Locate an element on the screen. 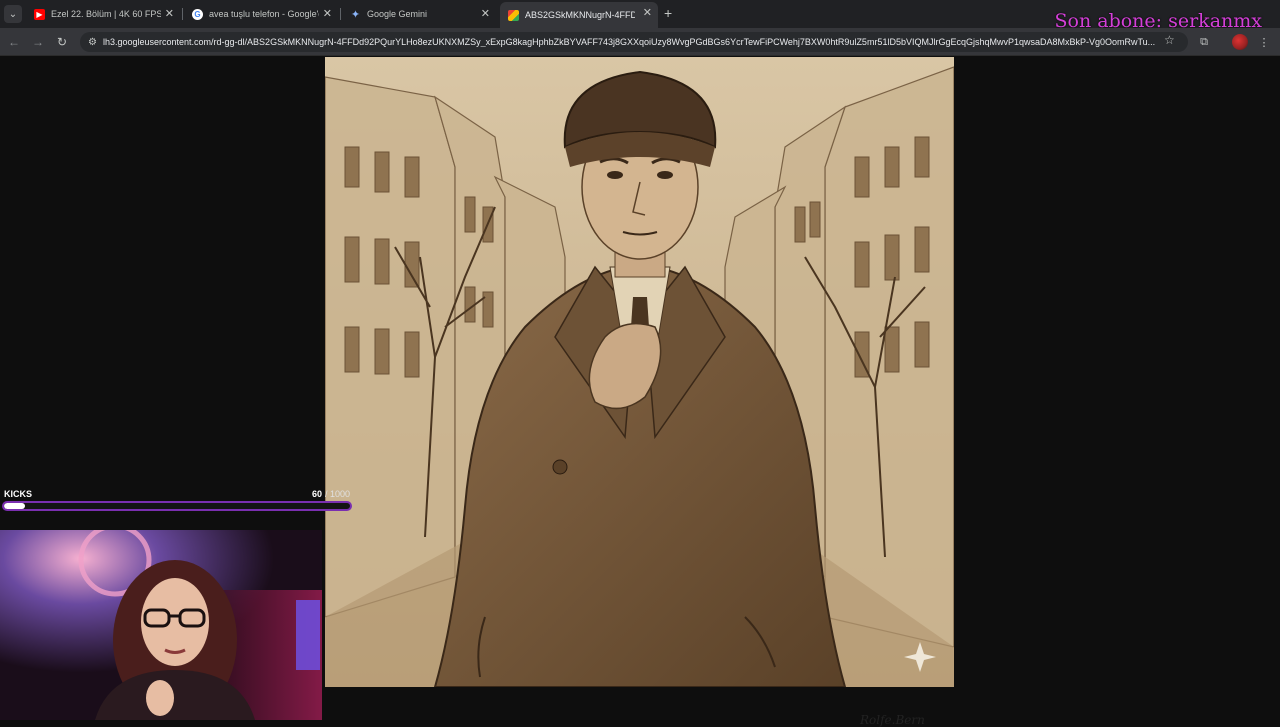  webcam-feed is located at coordinates (161, 625).